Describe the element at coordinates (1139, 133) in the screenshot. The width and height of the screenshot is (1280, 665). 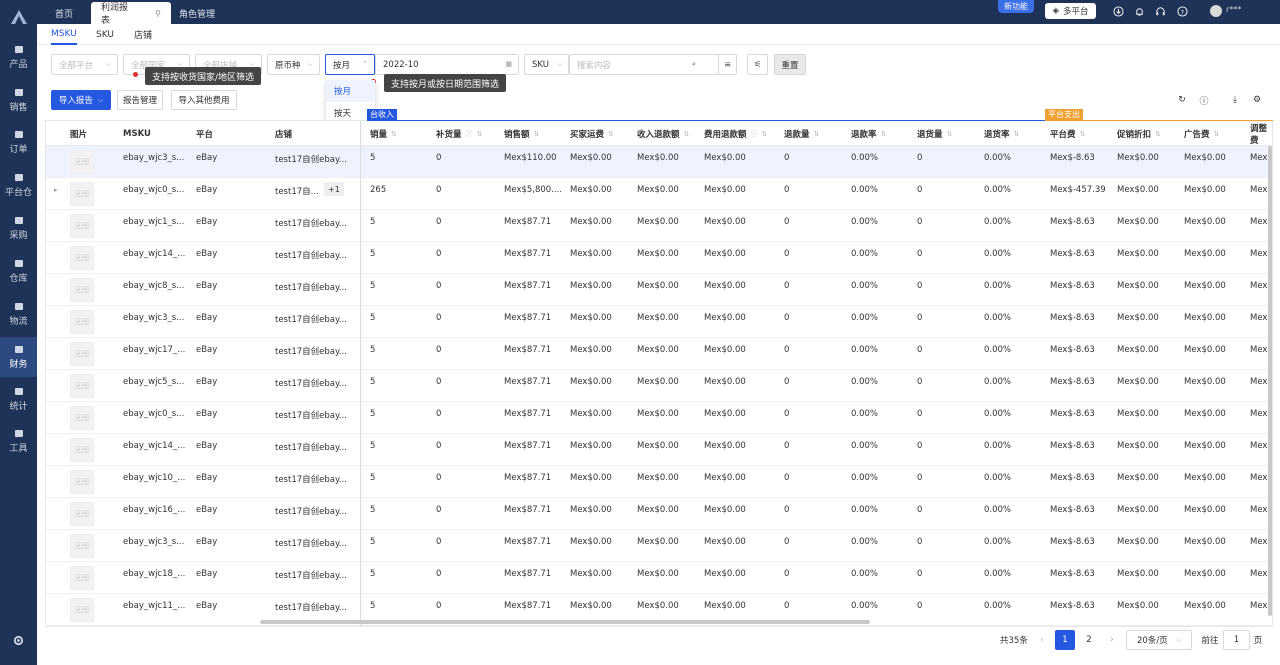
I see `col-promo-discount: 促销折扣 ⇅` at that location.